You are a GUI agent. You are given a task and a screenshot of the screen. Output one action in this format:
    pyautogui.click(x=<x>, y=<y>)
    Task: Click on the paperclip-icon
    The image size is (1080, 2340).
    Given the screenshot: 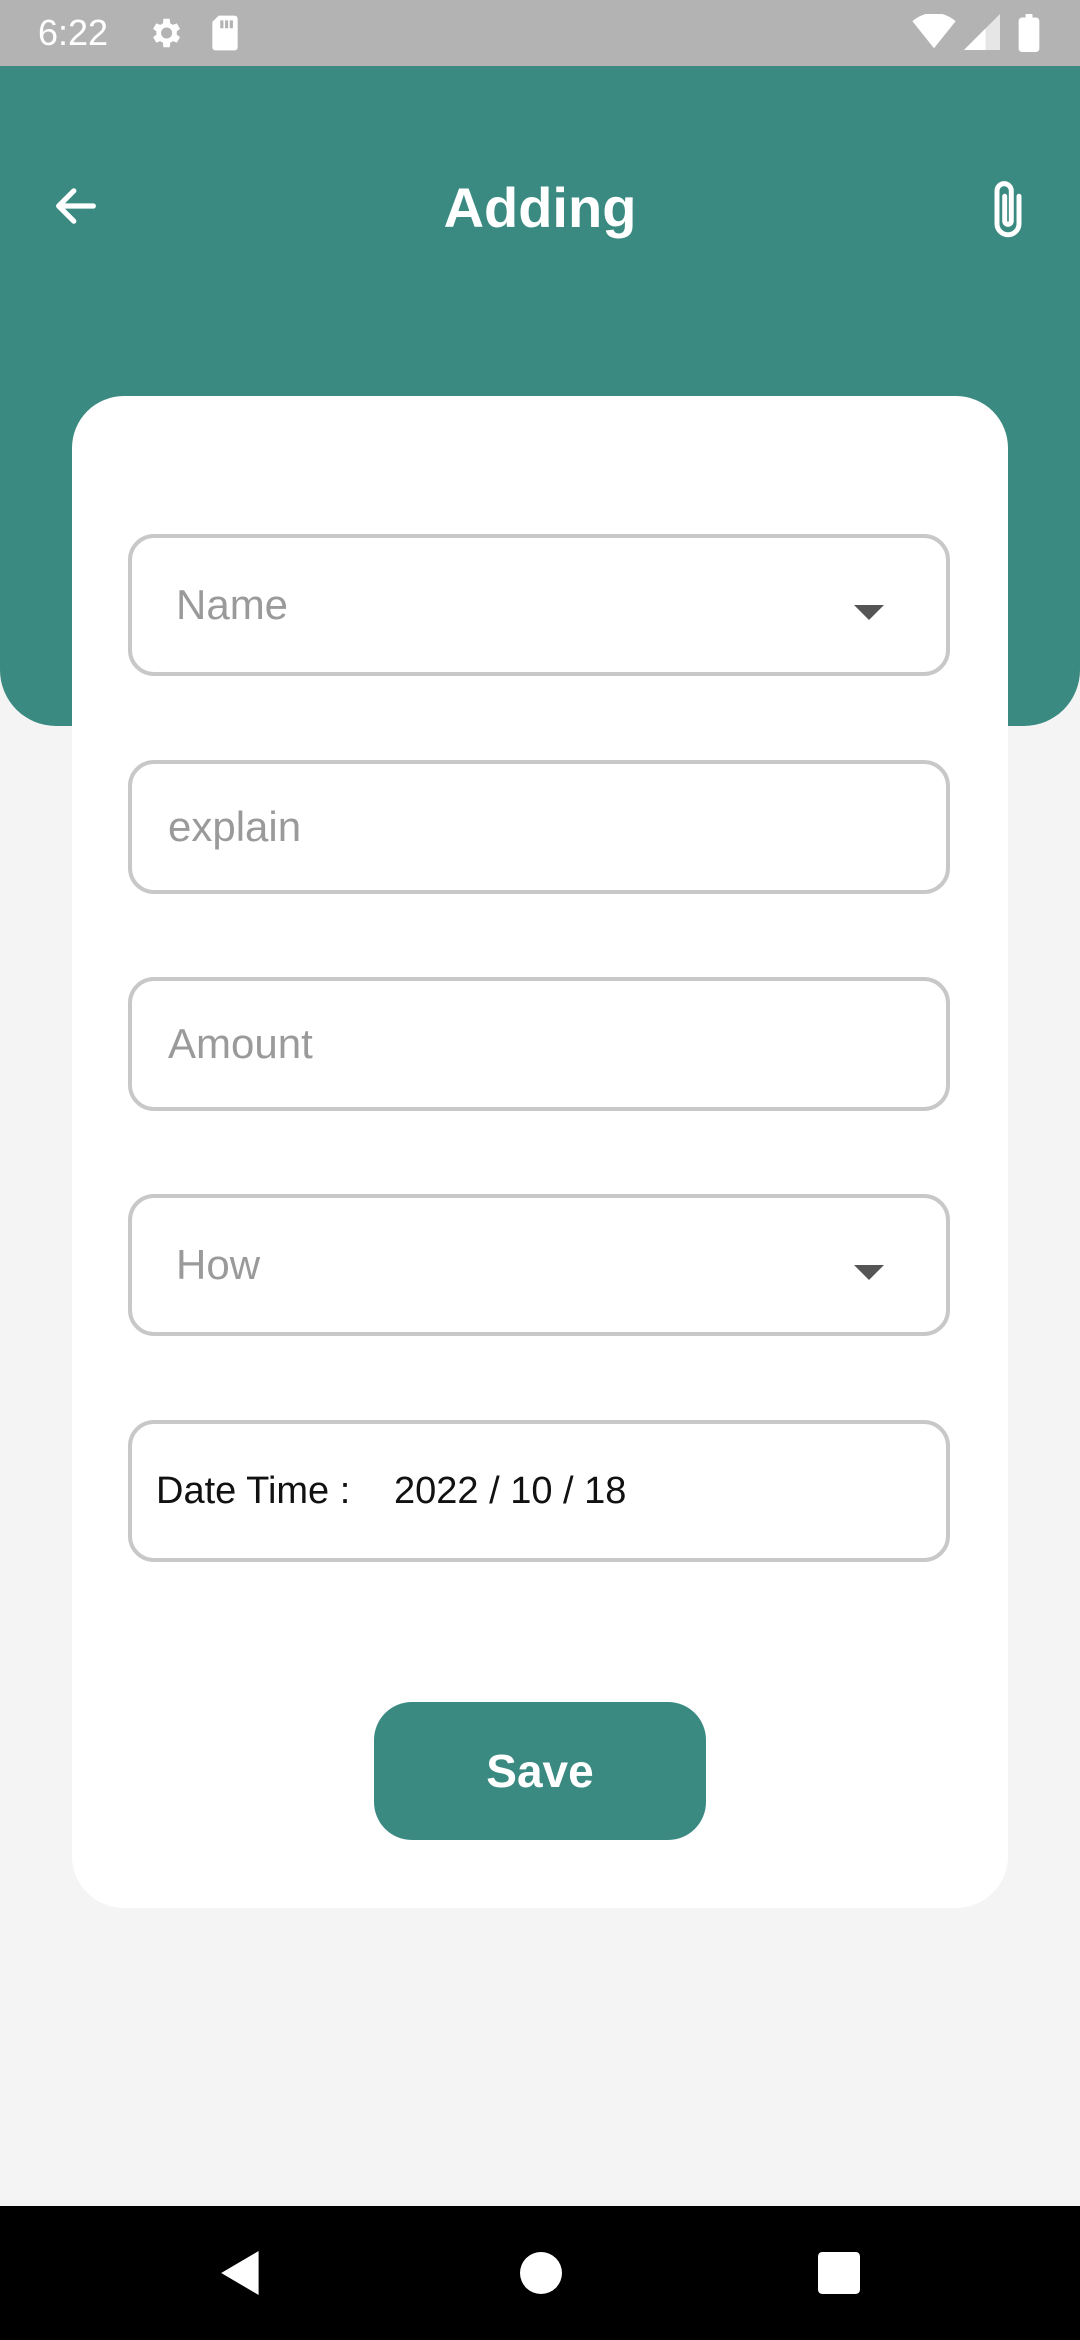 What is the action you would take?
    pyautogui.click(x=1008, y=210)
    